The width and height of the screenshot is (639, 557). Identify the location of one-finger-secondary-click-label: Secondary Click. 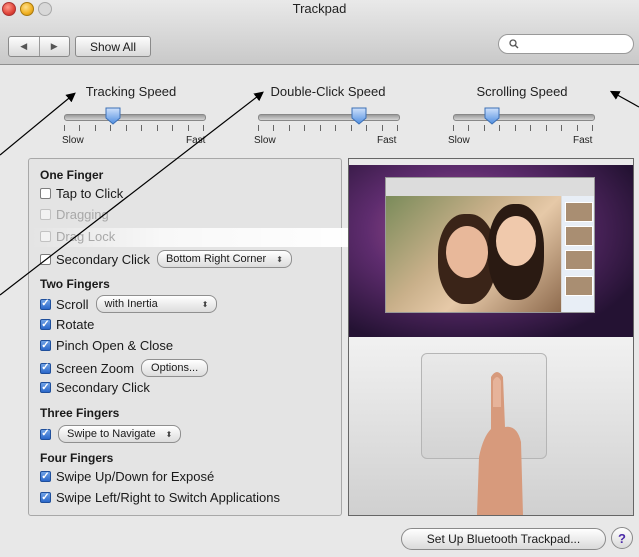
(103, 259).